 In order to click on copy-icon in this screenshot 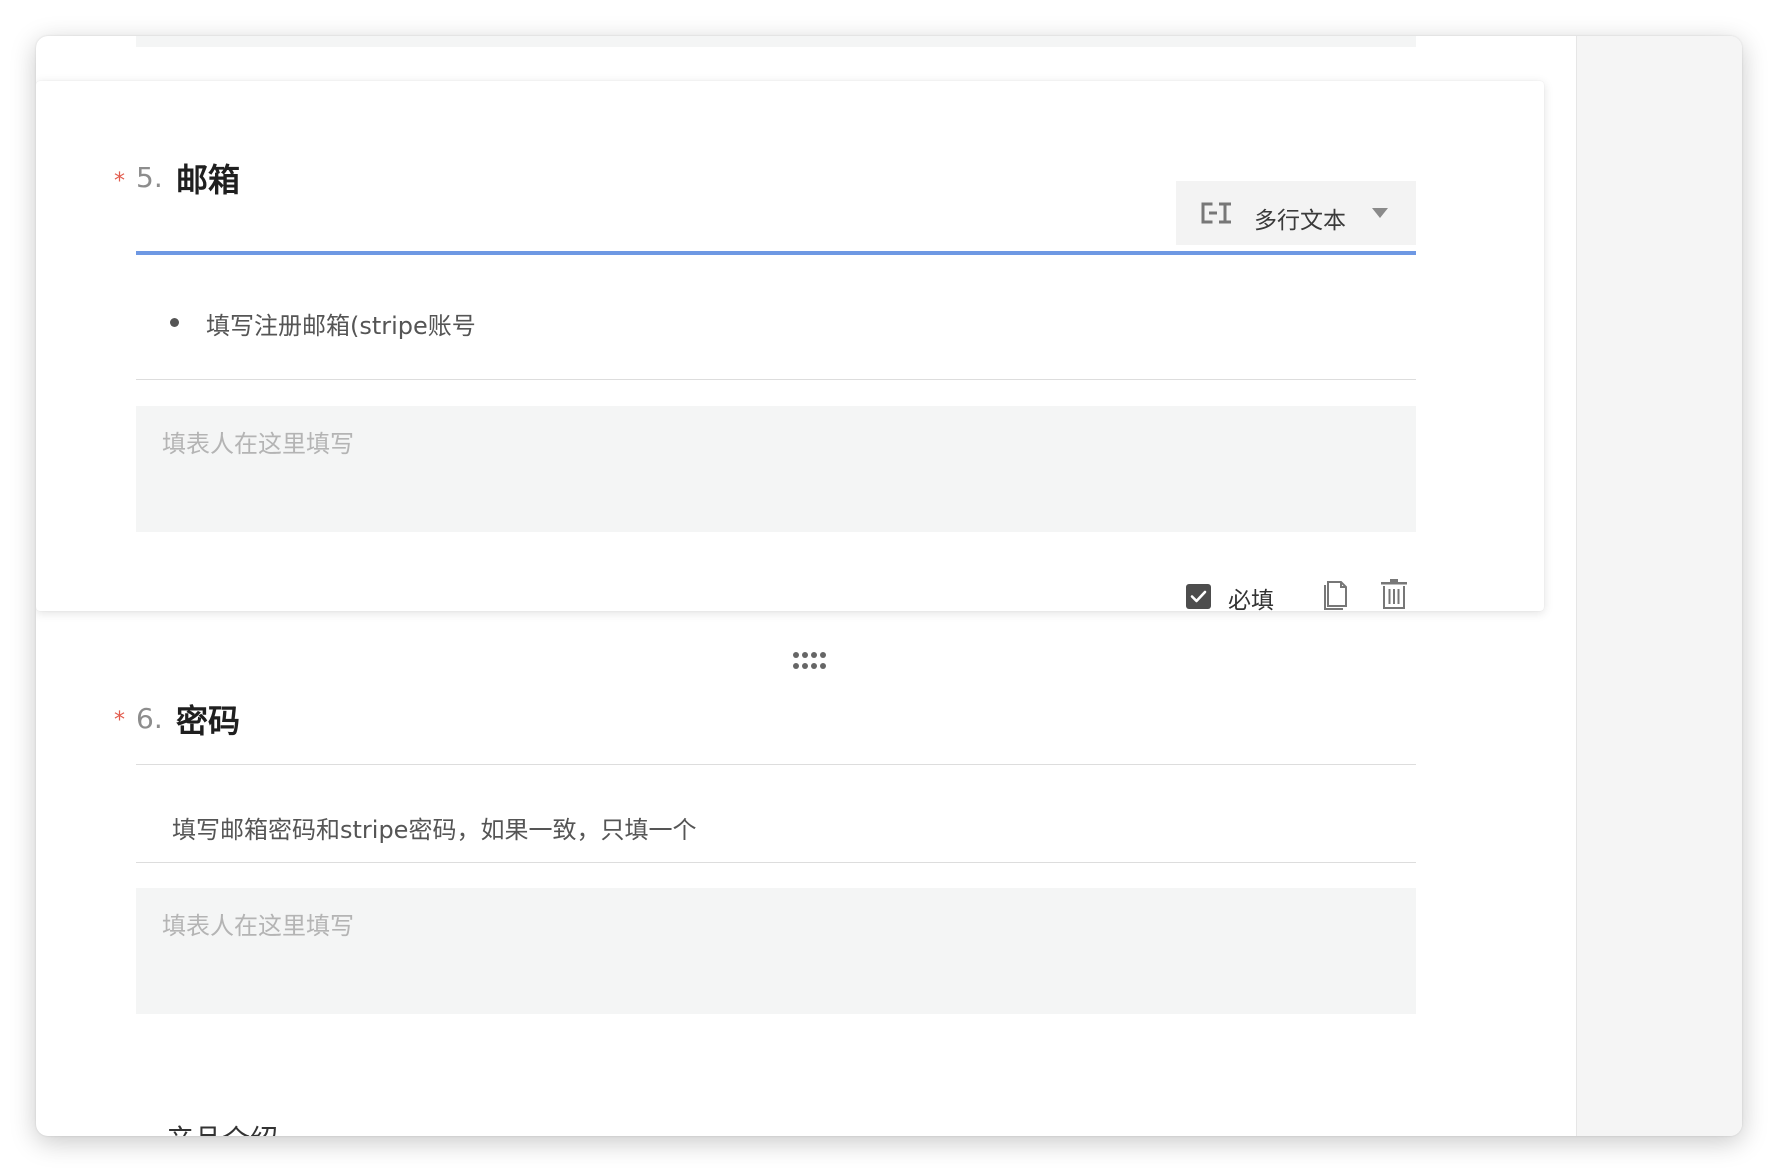, I will do `click(1337, 594)`.